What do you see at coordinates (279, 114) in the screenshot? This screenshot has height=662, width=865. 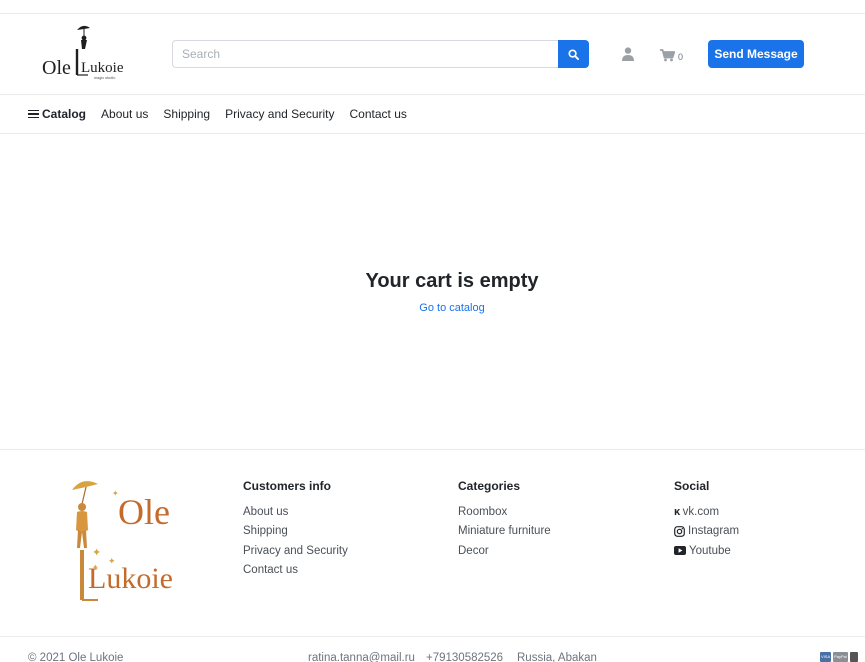 I see `nav-item-privacy: Privacy and Security` at bounding box center [279, 114].